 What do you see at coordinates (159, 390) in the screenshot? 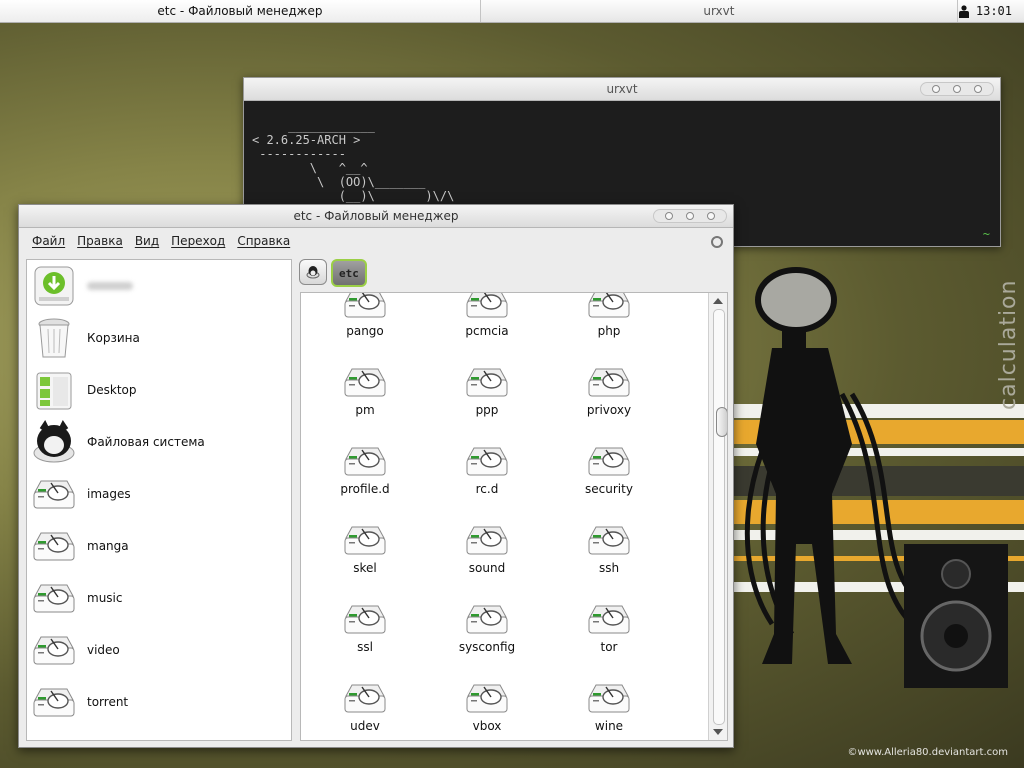
I see `sidebar-item-desktop: Desktop` at bounding box center [159, 390].